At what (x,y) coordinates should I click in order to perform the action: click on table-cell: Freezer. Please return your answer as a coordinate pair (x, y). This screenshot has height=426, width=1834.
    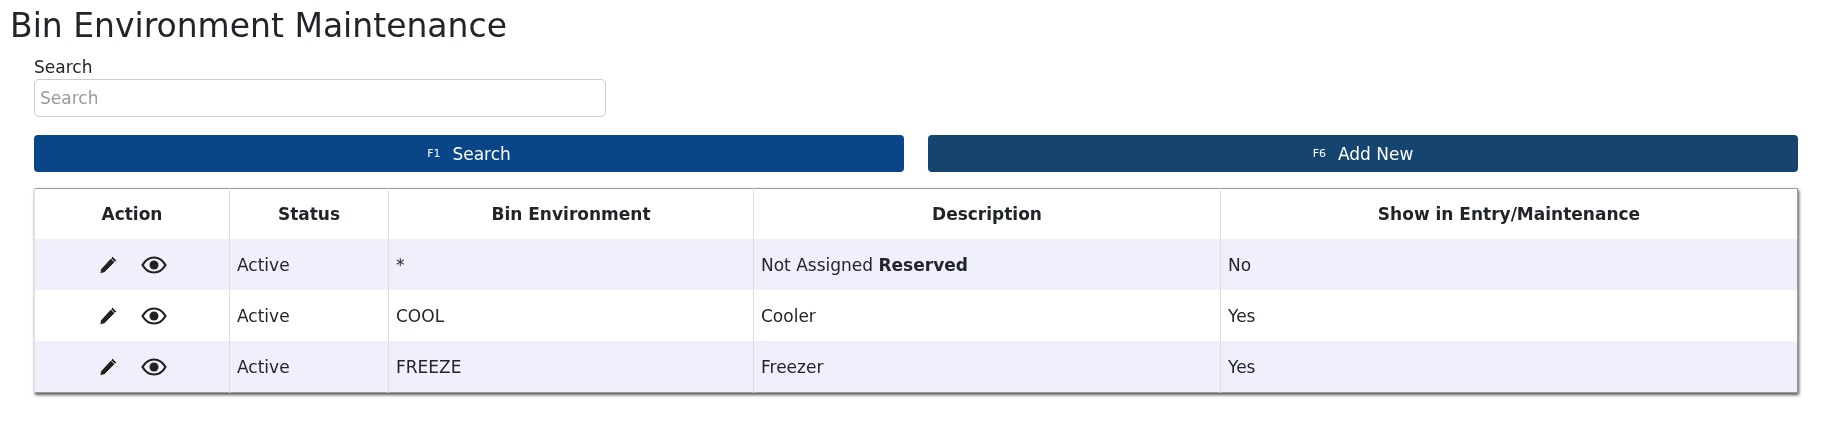
    Looking at the image, I should click on (987, 367).